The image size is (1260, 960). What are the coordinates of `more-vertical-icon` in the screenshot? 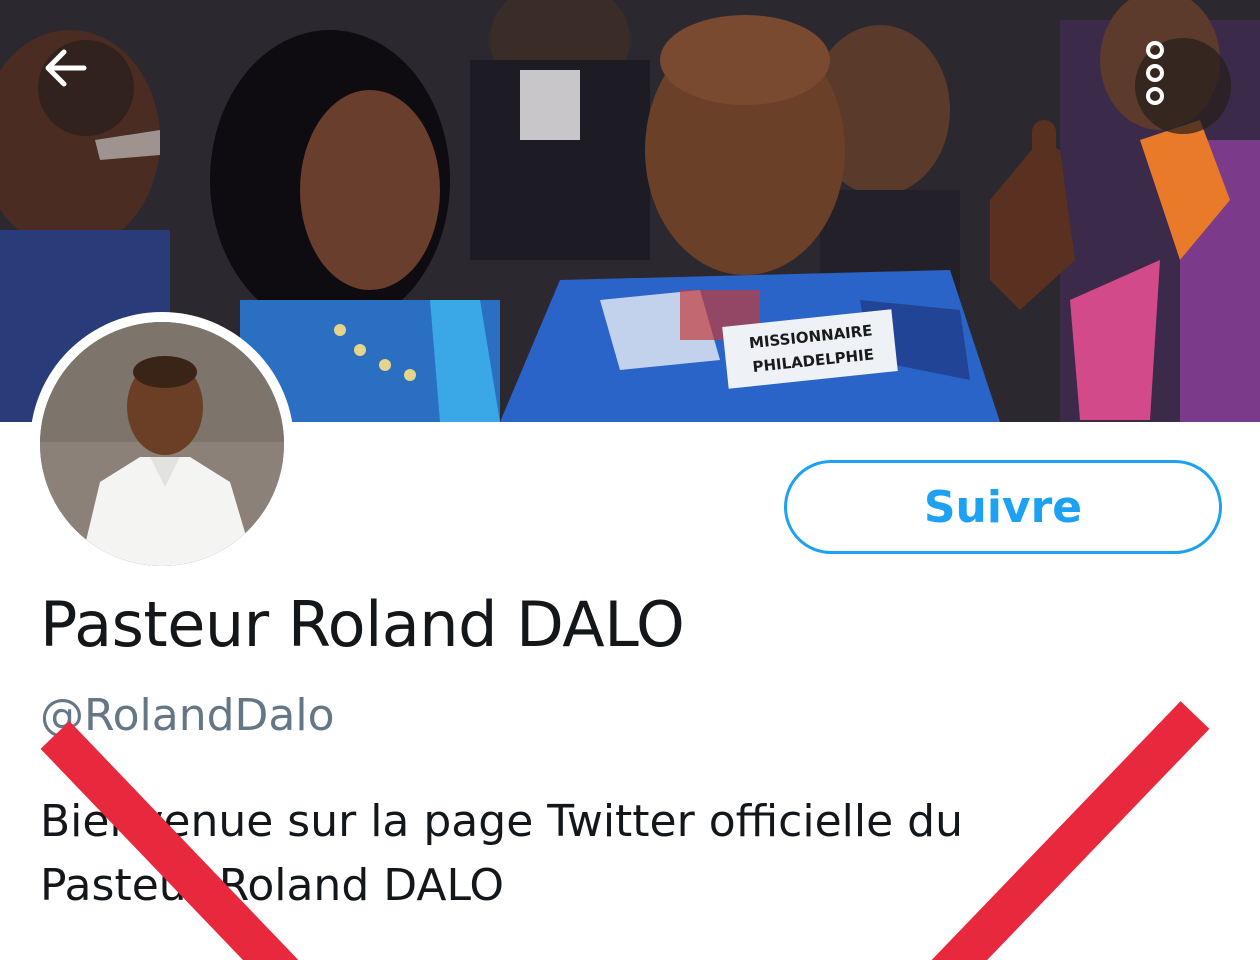 It's located at (1155, 73).